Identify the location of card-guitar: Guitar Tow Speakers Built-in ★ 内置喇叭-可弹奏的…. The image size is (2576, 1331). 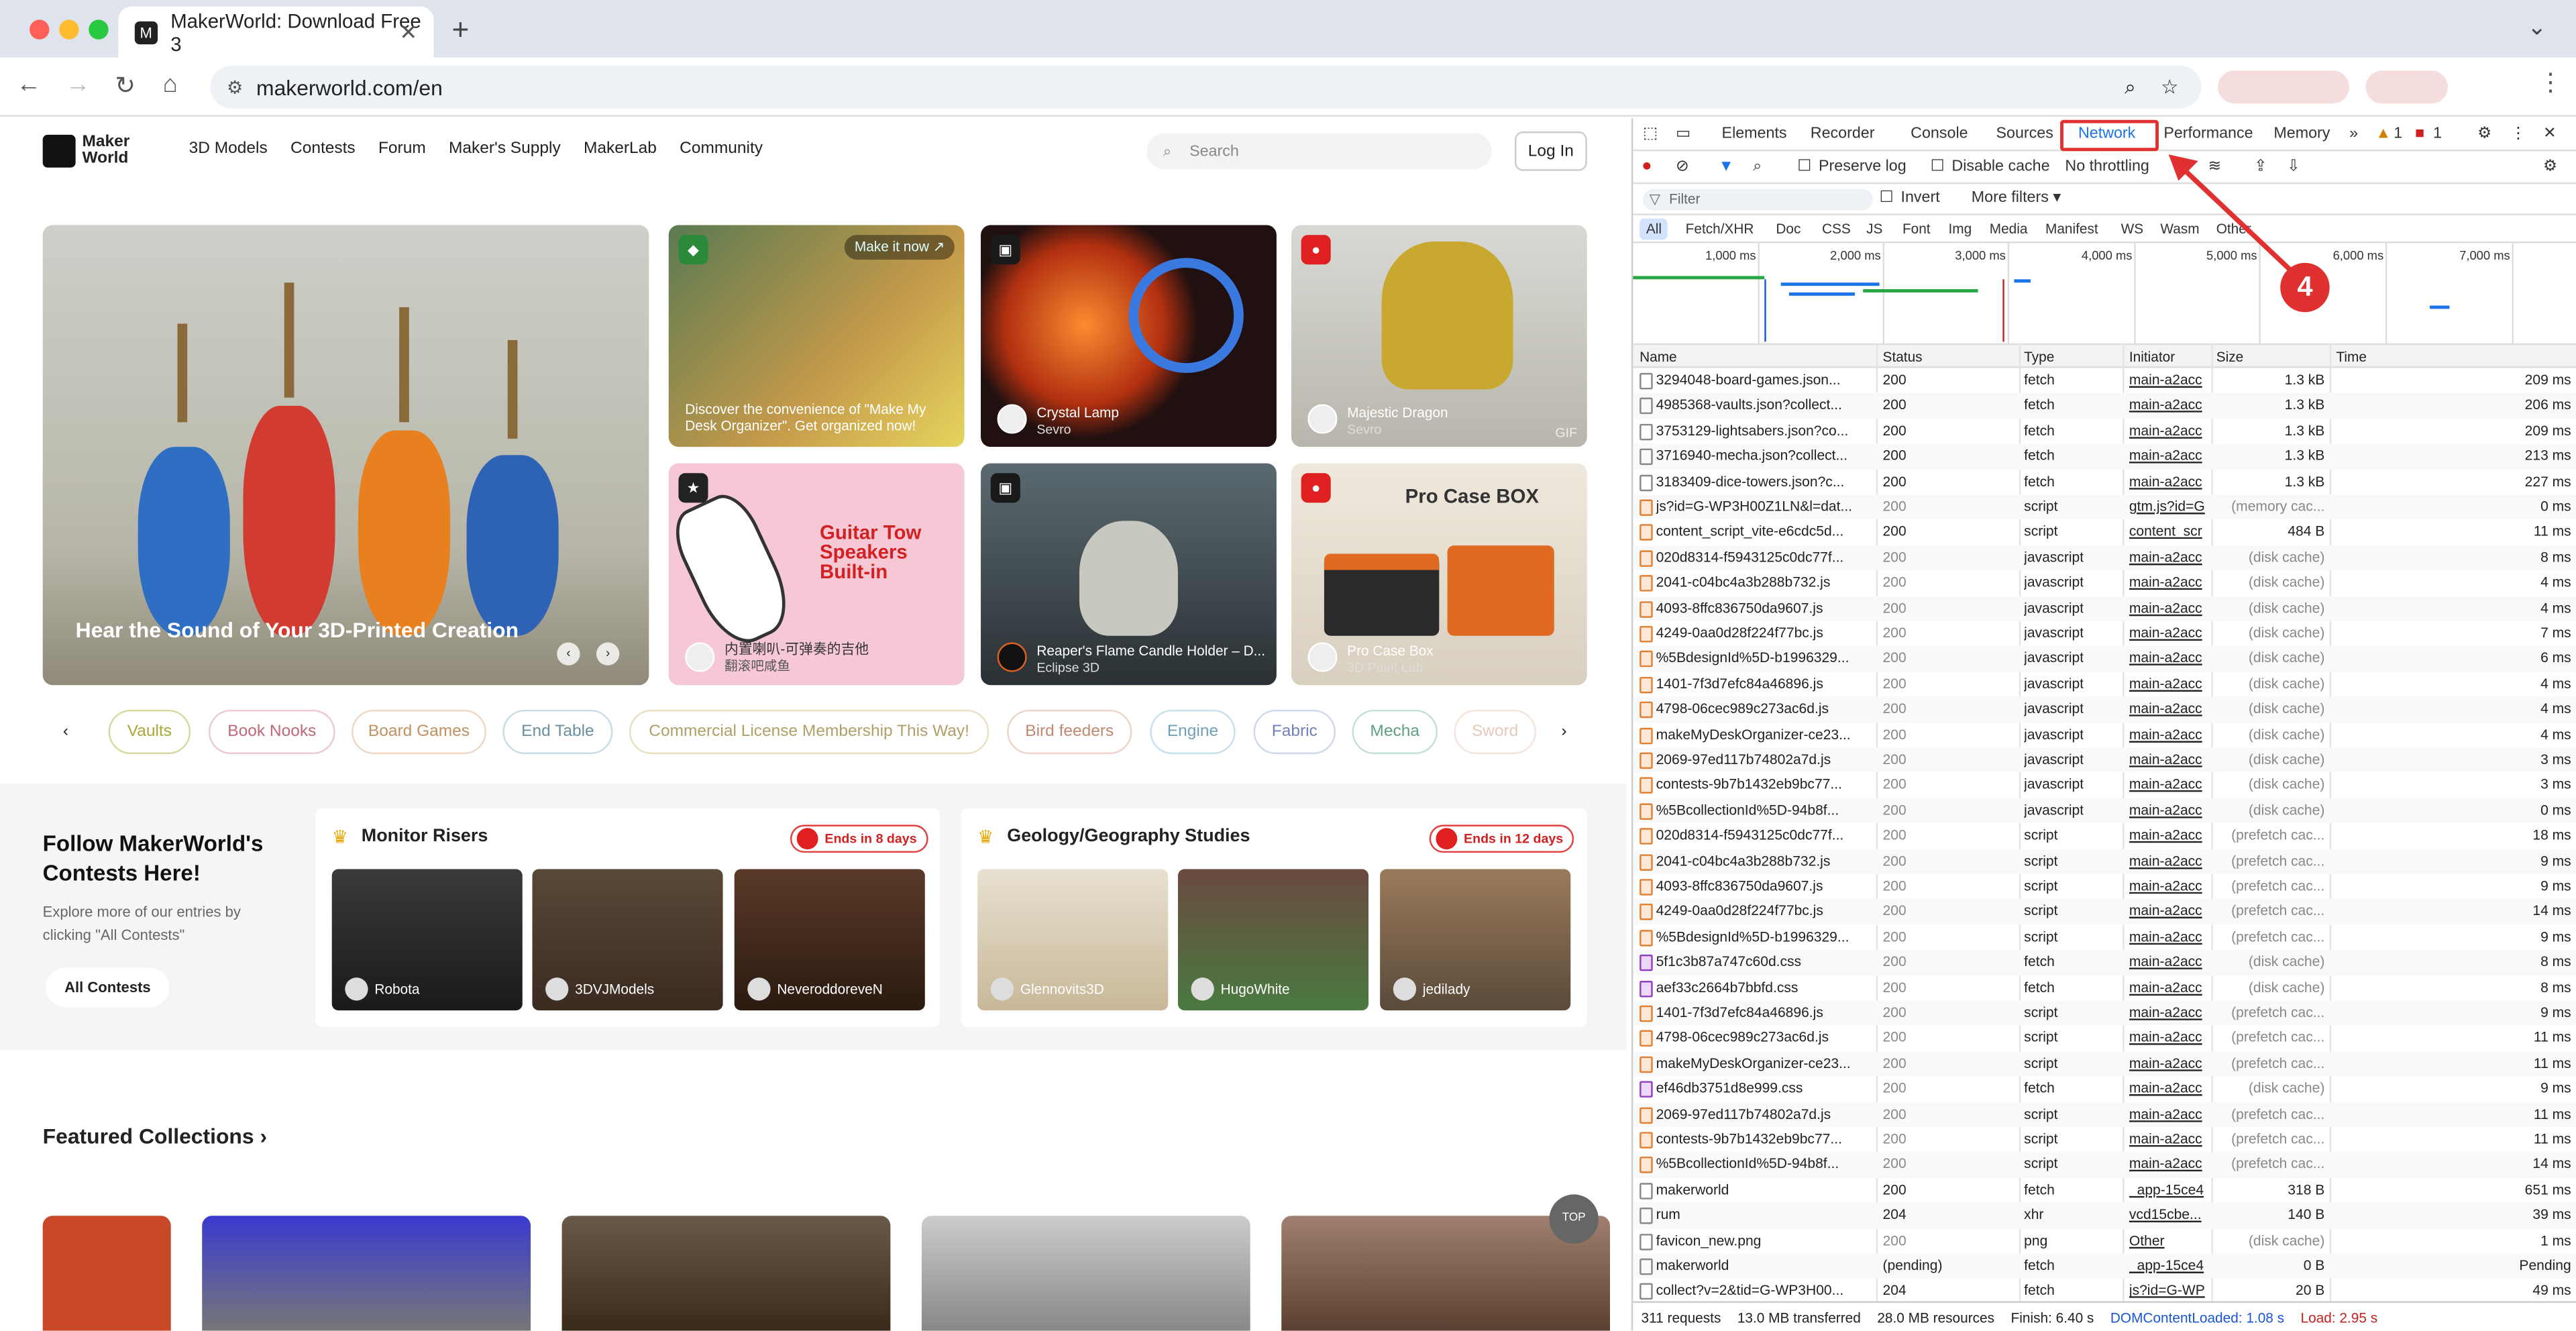
(816, 574).